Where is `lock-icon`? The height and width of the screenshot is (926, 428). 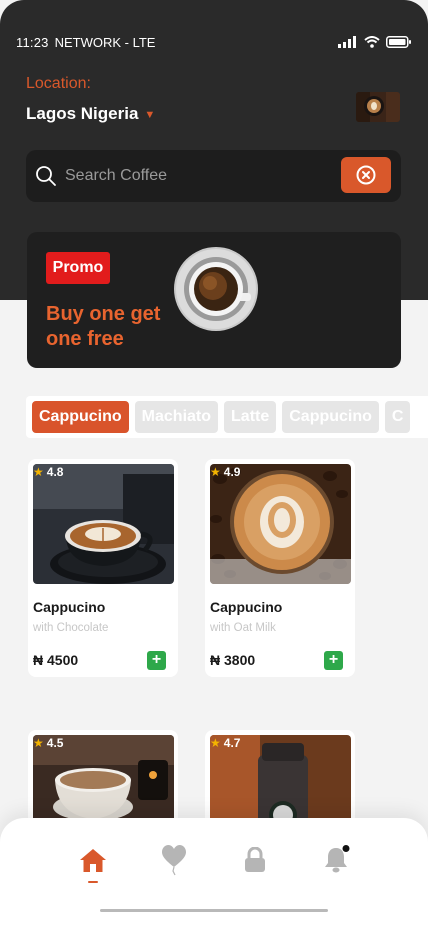
lock-icon is located at coordinates (255, 859).